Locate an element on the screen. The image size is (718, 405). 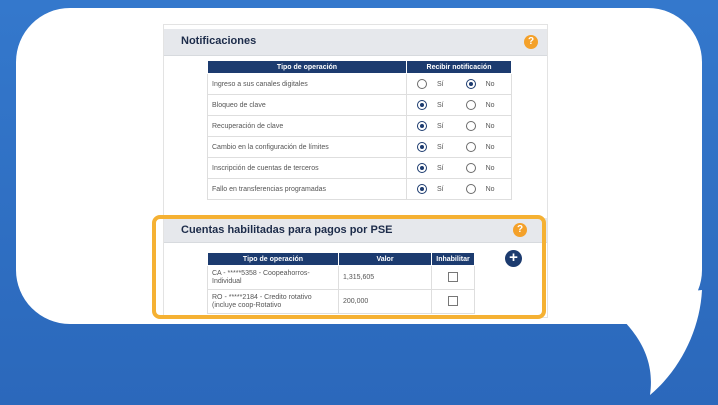
operation-label: Recuperación de clave is located at coordinates (307, 126).